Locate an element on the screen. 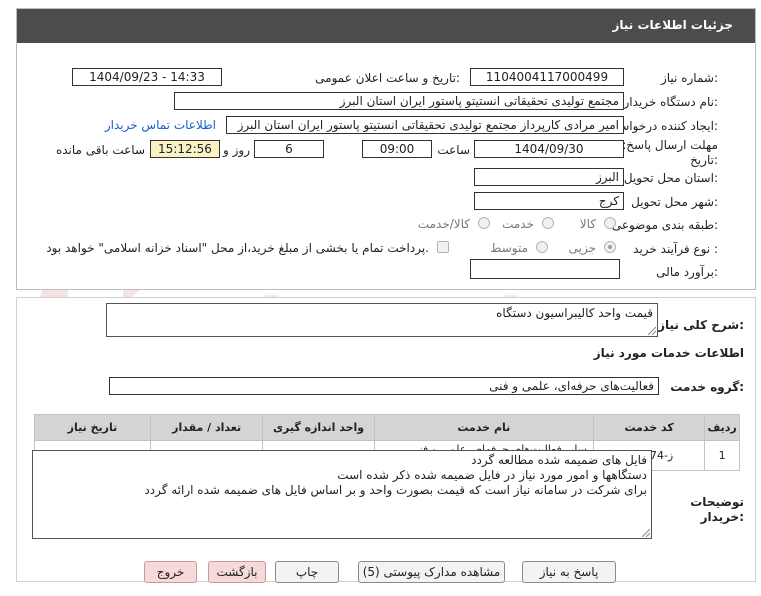  estimate-field is located at coordinates (545, 269).